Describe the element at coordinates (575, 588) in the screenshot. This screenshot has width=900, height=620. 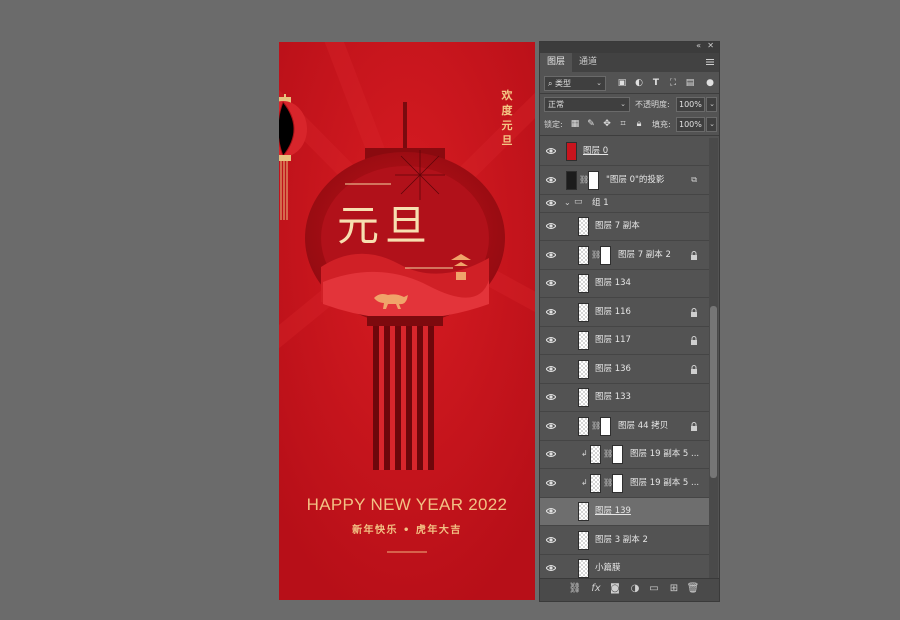
I see `link-layers-icon: ⛓` at that location.